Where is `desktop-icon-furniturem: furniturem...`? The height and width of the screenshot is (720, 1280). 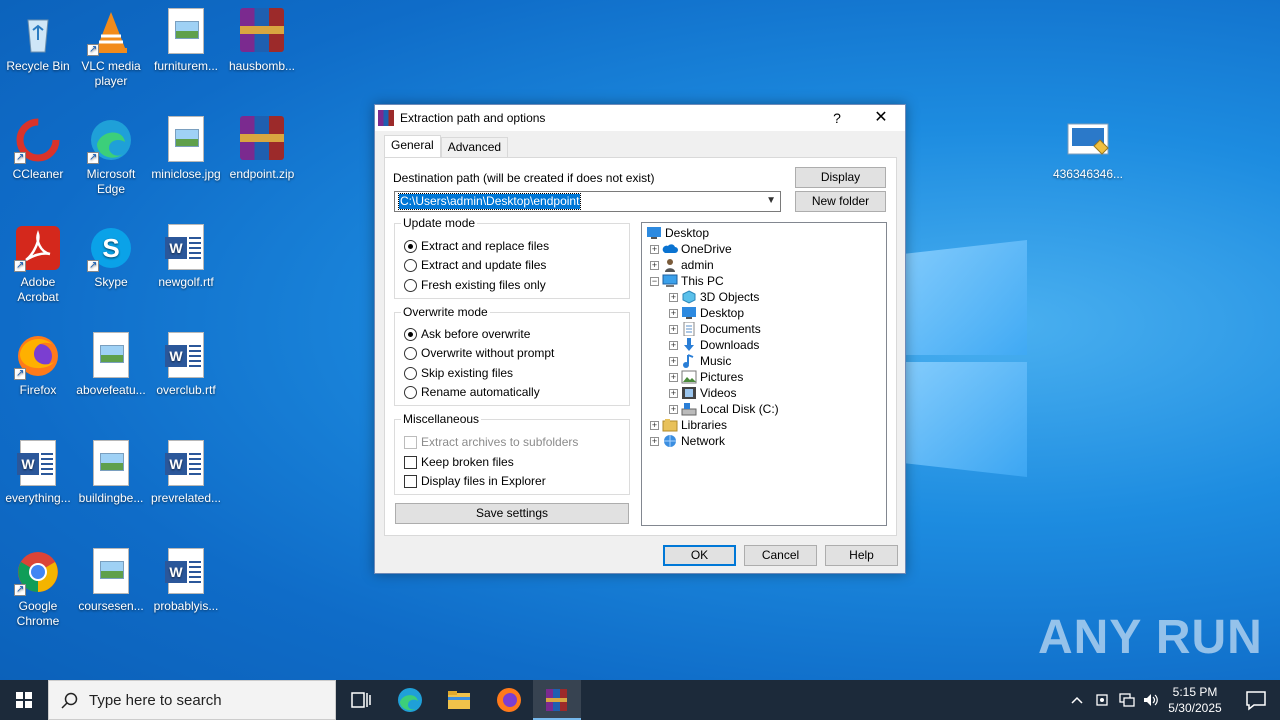
desktop-icon-furniturem: furniturem... is located at coordinates (186, 41).